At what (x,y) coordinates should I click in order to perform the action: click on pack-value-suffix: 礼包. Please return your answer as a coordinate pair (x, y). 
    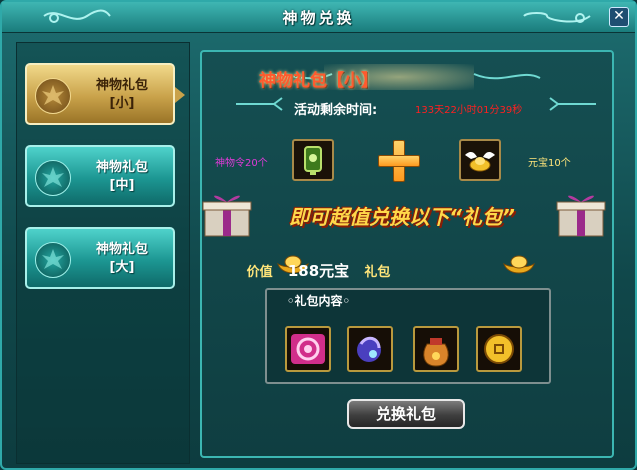
    Looking at the image, I should click on (377, 272).